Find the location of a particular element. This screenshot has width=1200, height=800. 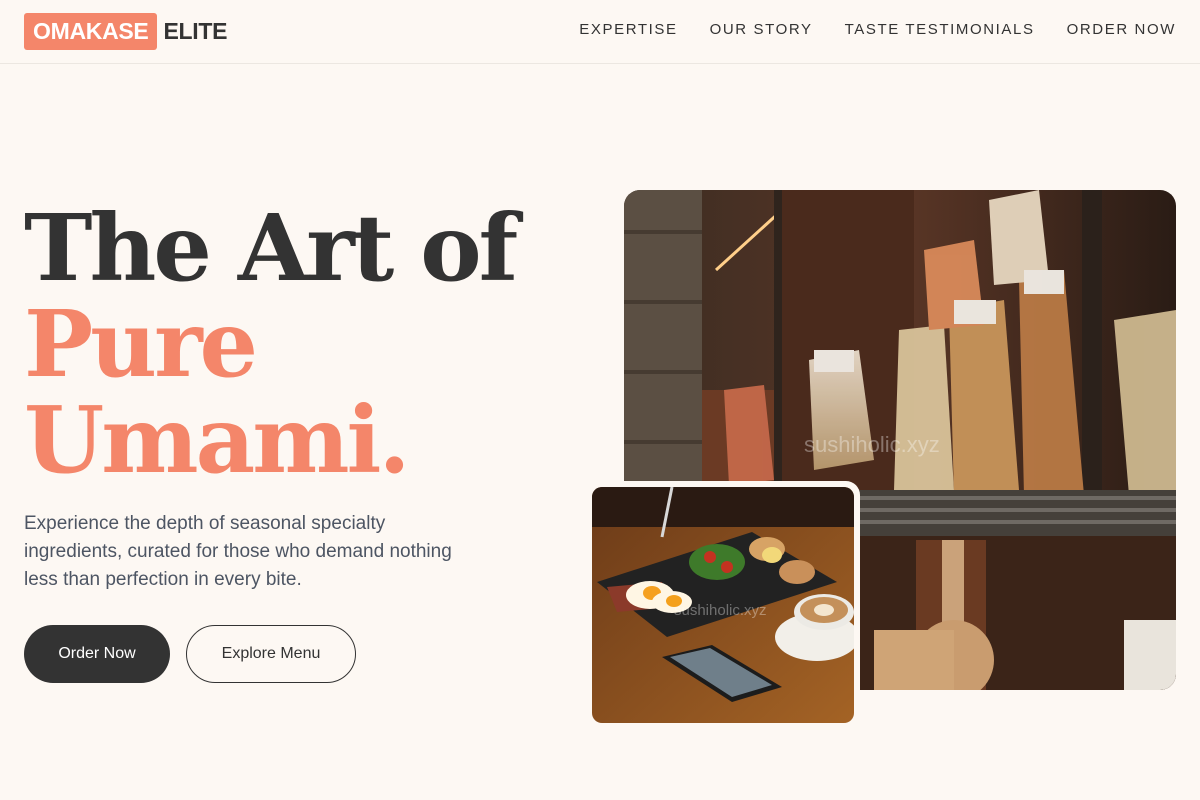

order-now-button: Order Now is located at coordinates (97, 654).